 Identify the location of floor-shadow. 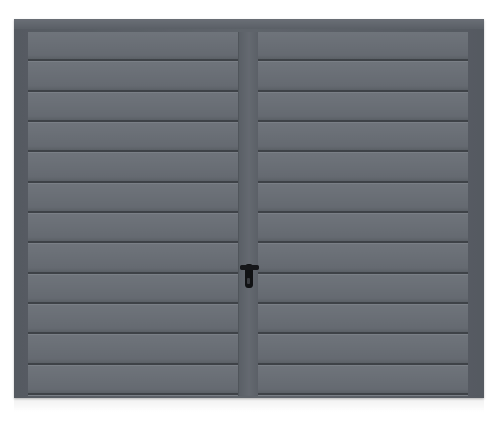
(249, 405).